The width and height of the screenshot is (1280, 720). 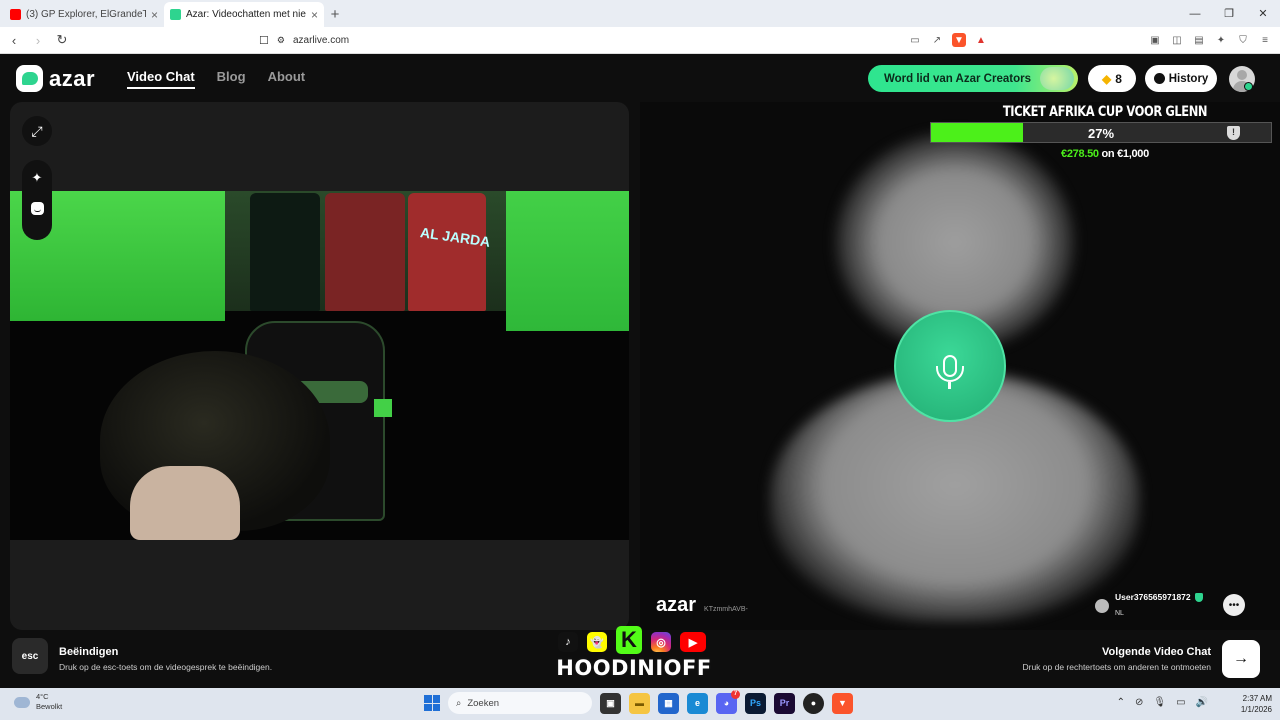 I want to click on shield-alert-icon: !, so click(x=1233, y=133).